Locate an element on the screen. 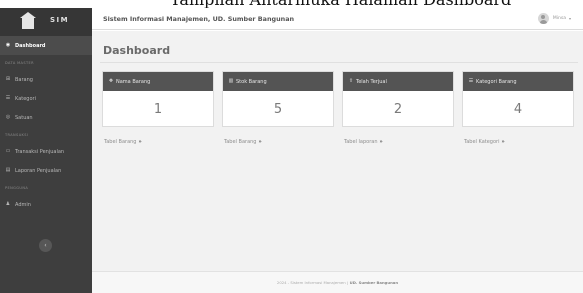 Image resolution: width=583 pixels, height=293 pixels. sidebar-heading-data-master: DATA MASTER is located at coordinates (19, 62).